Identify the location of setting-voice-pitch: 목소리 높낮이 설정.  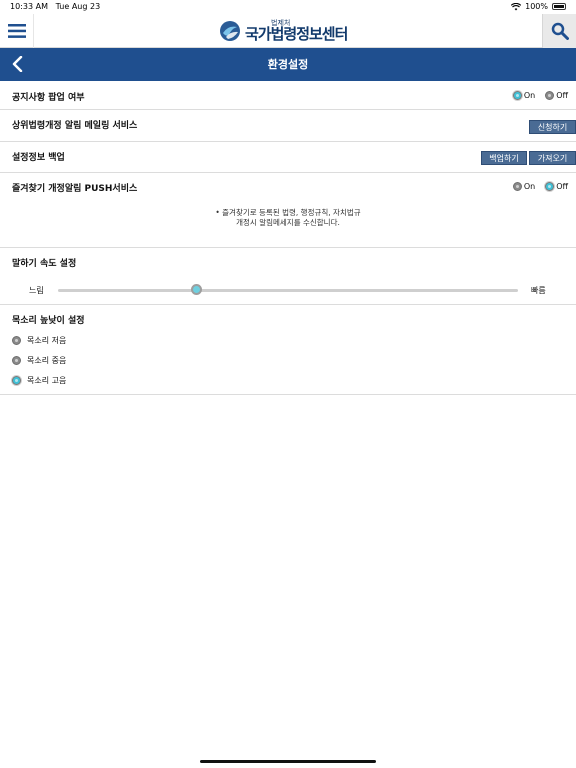
(288, 350).